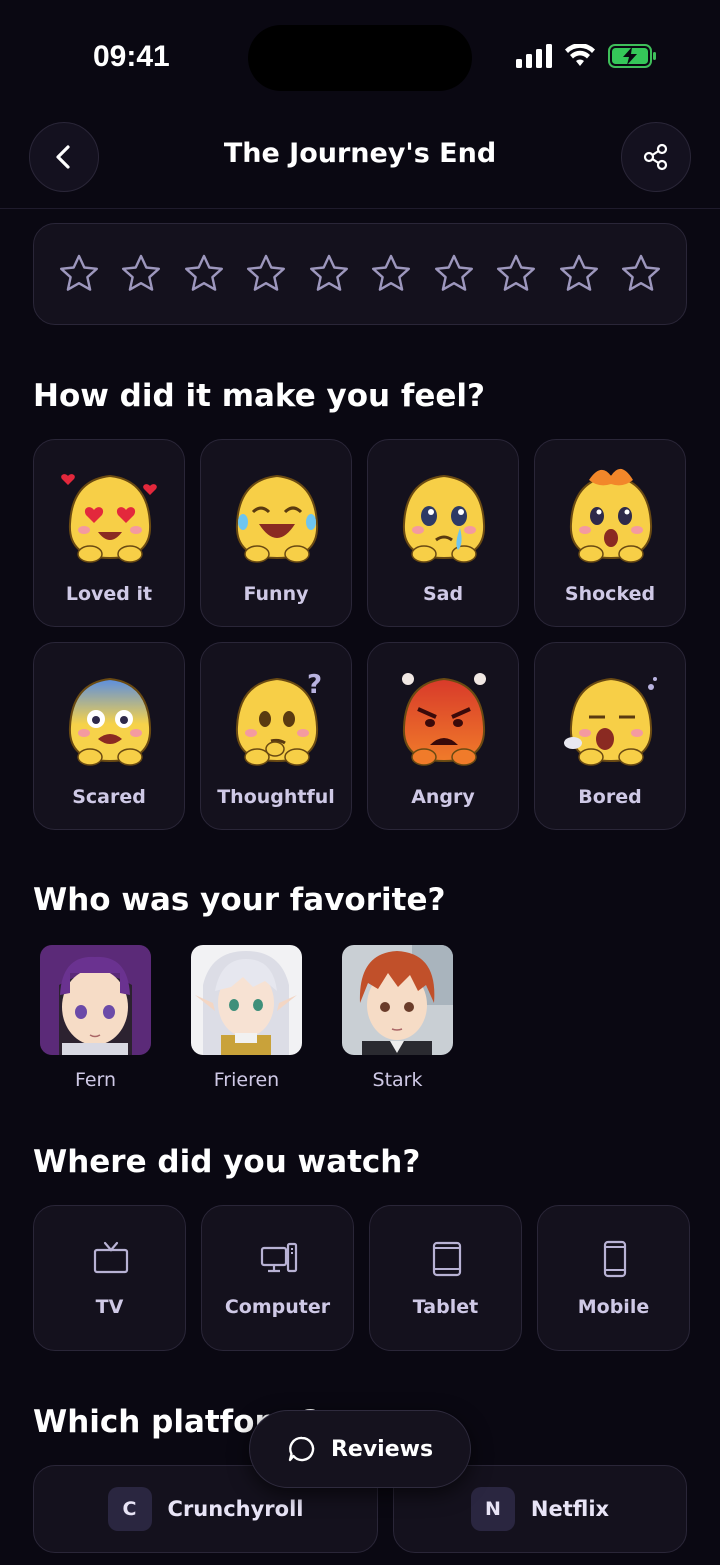 Image resolution: width=720 pixels, height=1565 pixels. What do you see at coordinates (110, 721) in the screenshot?
I see `scared-emoji` at bounding box center [110, 721].